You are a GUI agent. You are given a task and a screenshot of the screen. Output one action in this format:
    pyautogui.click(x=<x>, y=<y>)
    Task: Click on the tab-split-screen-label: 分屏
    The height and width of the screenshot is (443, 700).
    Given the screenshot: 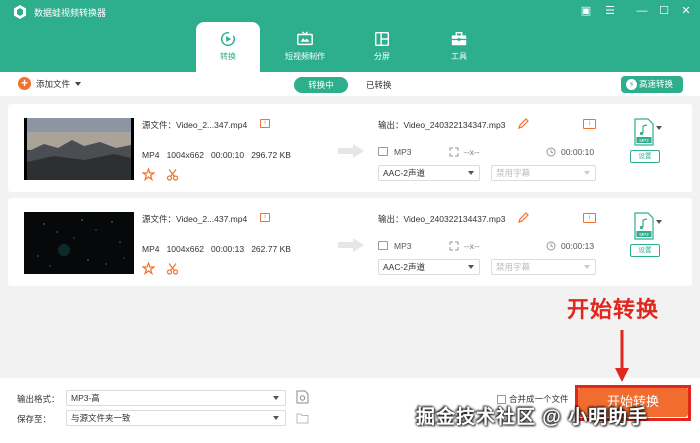 What is the action you would take?
    pyautogui.click(x=382, y=56)
    